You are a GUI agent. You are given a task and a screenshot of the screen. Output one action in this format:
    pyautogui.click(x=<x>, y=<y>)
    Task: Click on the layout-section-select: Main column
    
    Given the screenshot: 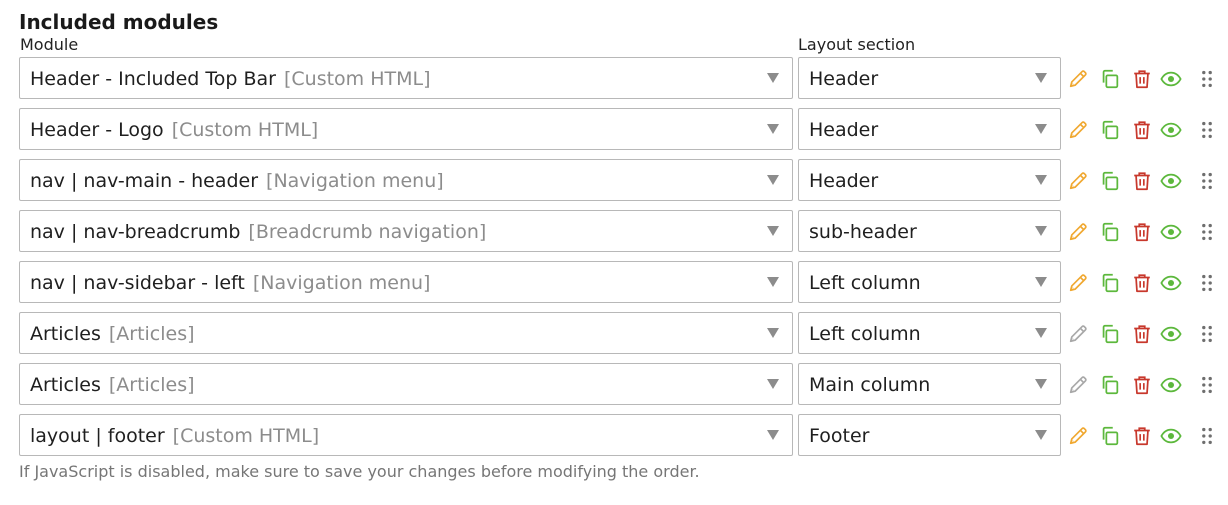 What is the action you would take?
    pyautogui.click(x=929, y=384)
    